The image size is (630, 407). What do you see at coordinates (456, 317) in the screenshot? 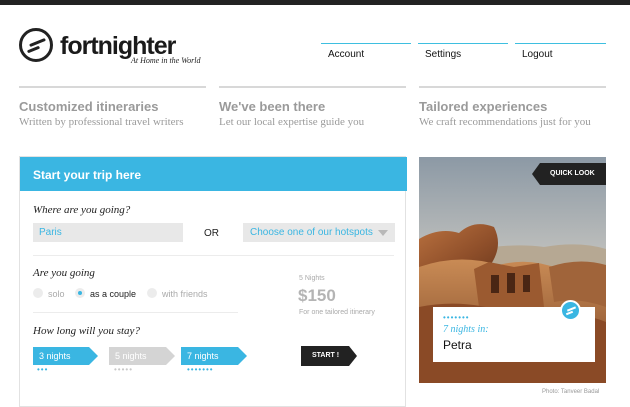
I see `card-dots: •••••••` at bounding box center [456, 317].